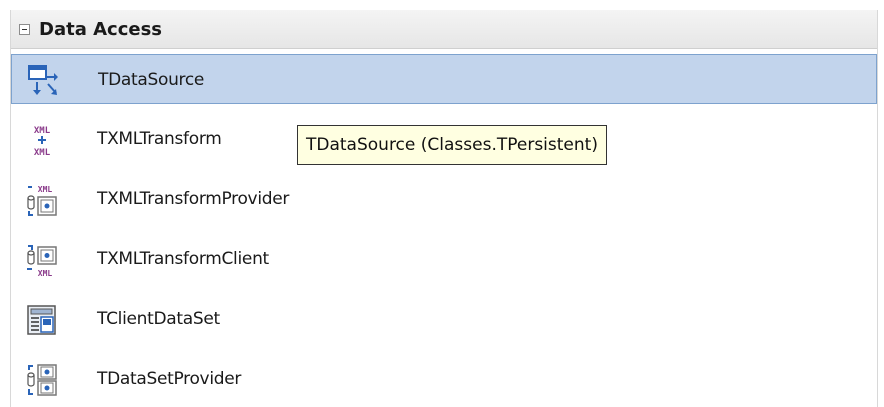 The width and height of the screenshot is (884, 407). What do you see at coordinates (42, 380) in the screenshot?
I see `dataset-provider-icon` at bounding box center [42, 380].